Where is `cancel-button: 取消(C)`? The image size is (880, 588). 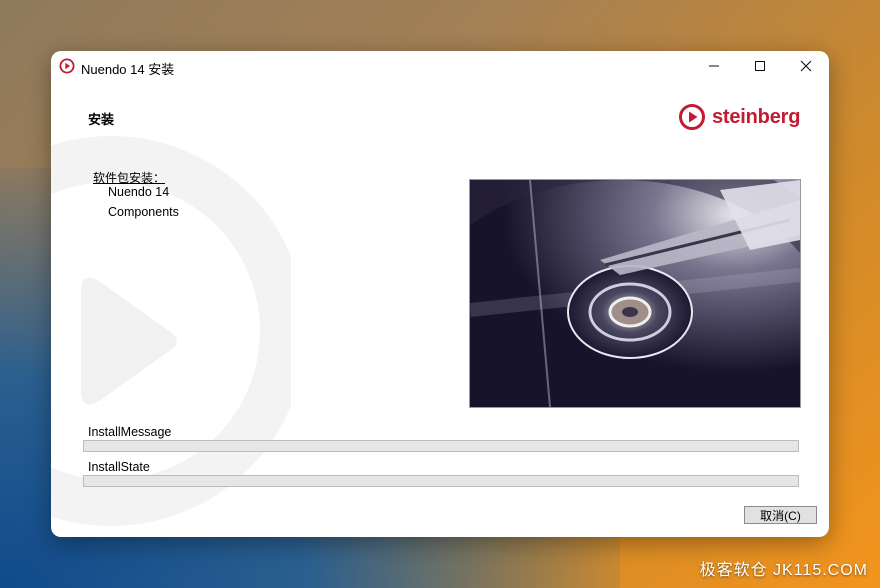 cancel-button: 取消(C) is located at coordinates (780, 515).